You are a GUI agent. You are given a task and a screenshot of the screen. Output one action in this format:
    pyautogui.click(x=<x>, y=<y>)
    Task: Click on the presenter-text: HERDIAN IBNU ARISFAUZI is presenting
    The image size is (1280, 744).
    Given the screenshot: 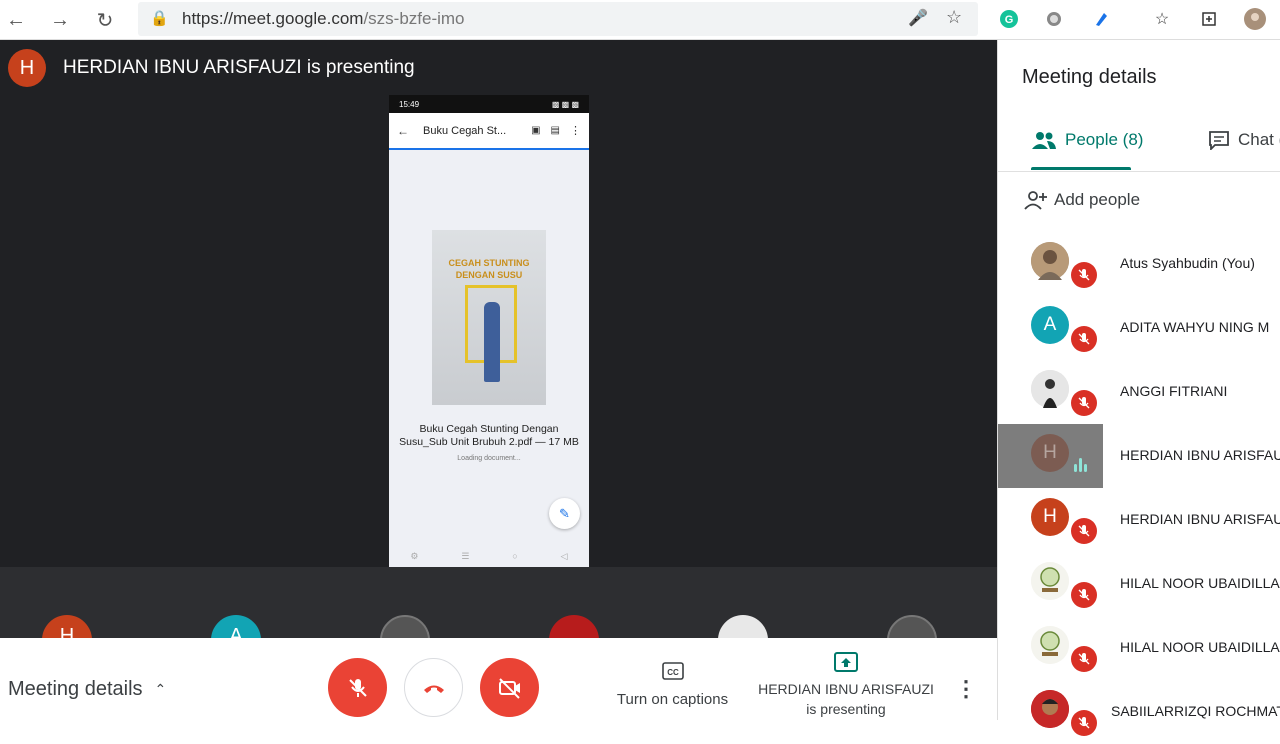 What is the action you would take?
    pyautogui.click(x=239, y=67)
    